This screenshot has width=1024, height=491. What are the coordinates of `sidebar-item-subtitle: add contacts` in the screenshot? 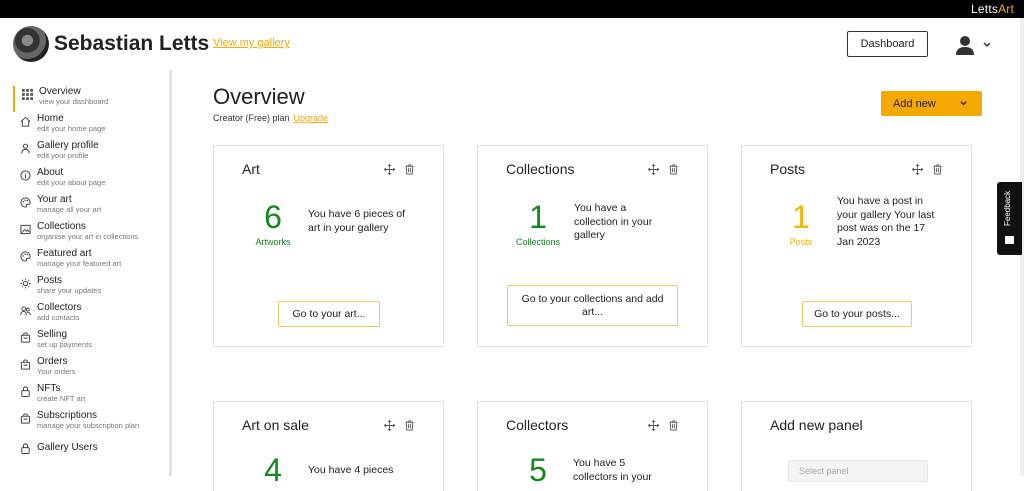 It's located at (58, 317).